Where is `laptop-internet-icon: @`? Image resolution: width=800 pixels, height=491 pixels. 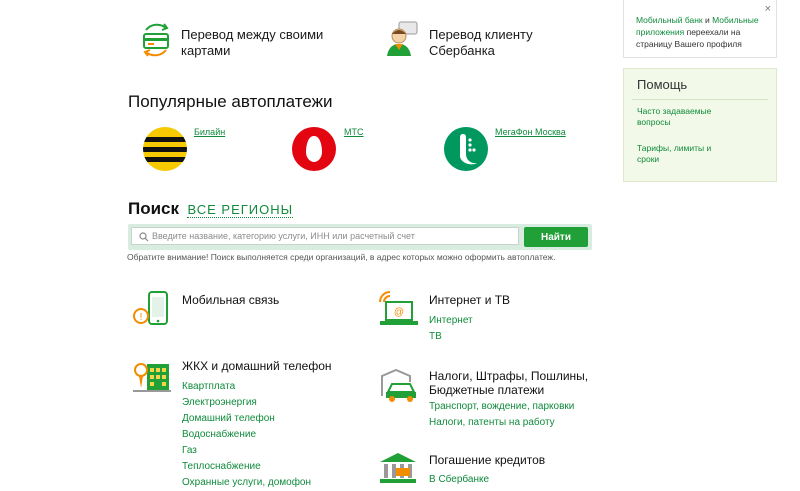
laptop-internet-icon: @ is located at coordinates (398, 308).